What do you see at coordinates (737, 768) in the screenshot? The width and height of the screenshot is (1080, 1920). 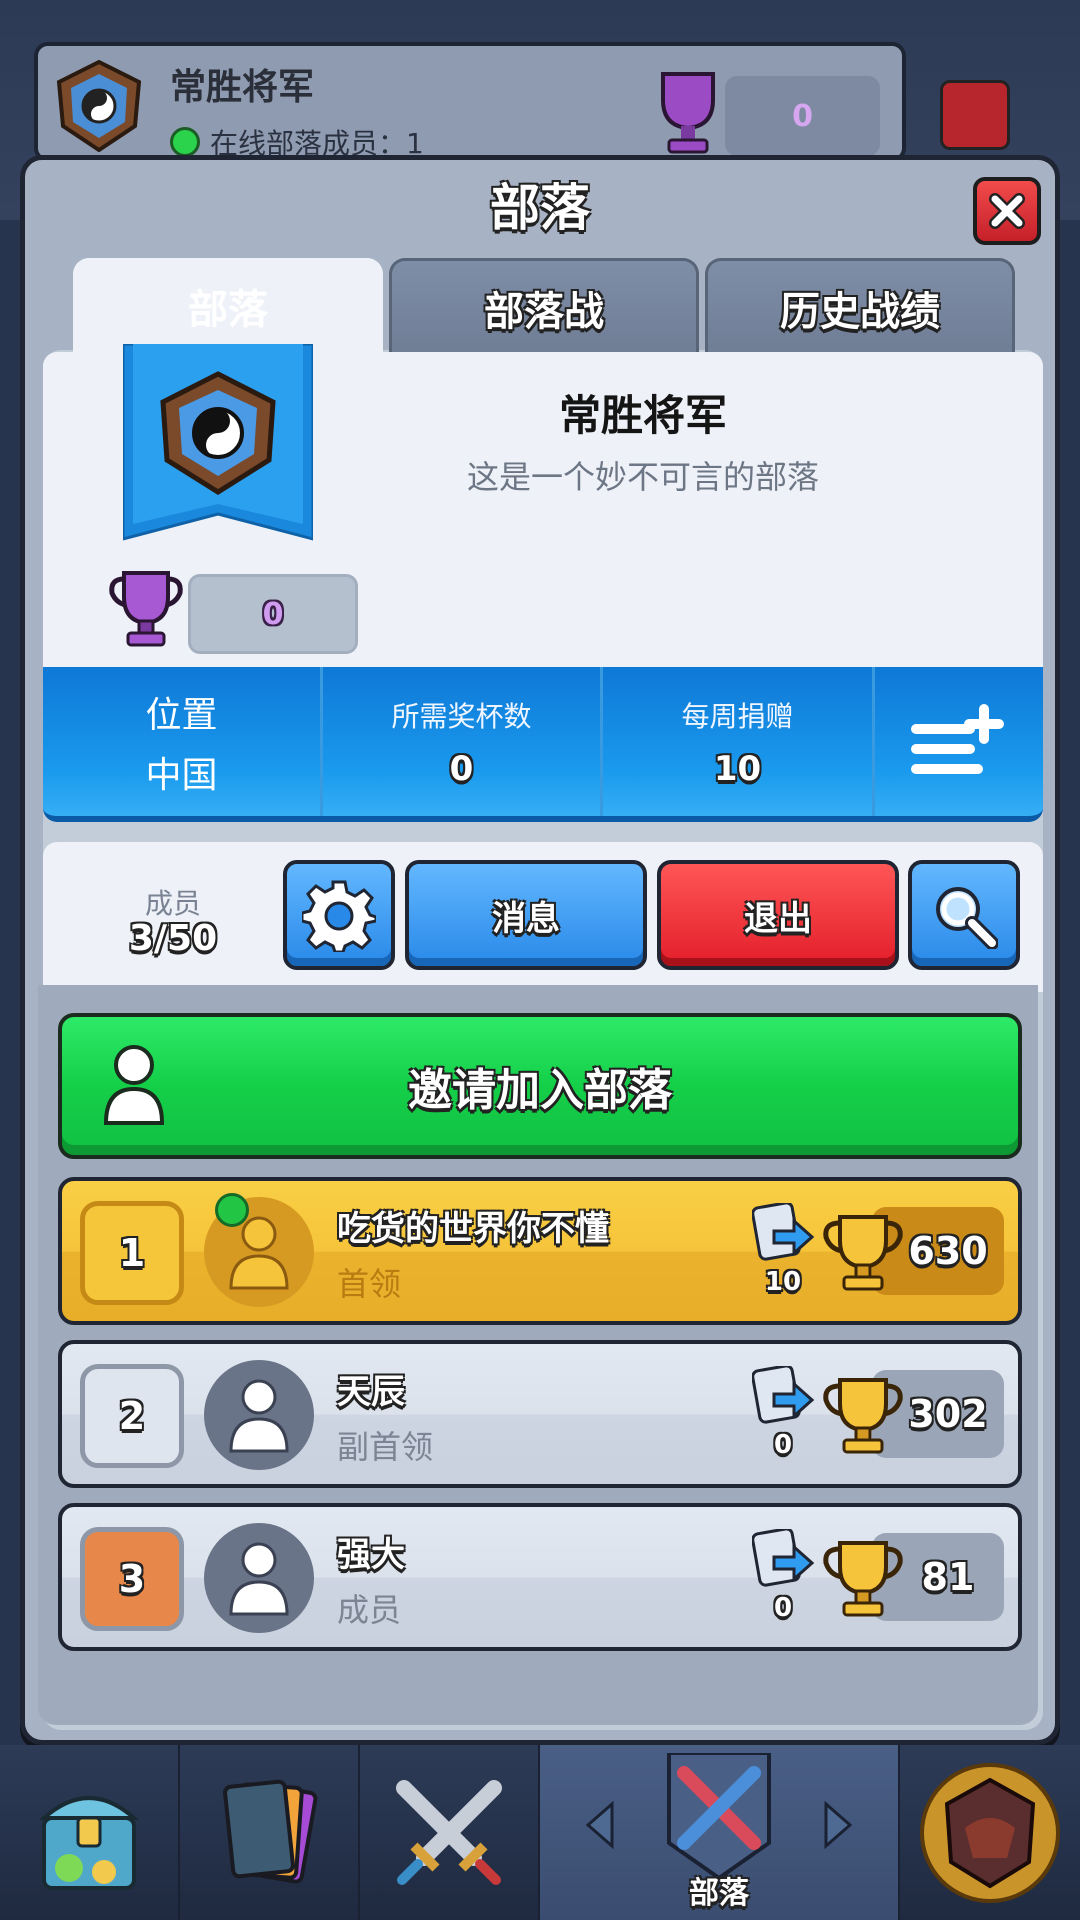 I see `stat-weekly-donations-value: 10` at bounding box center [737, 768].